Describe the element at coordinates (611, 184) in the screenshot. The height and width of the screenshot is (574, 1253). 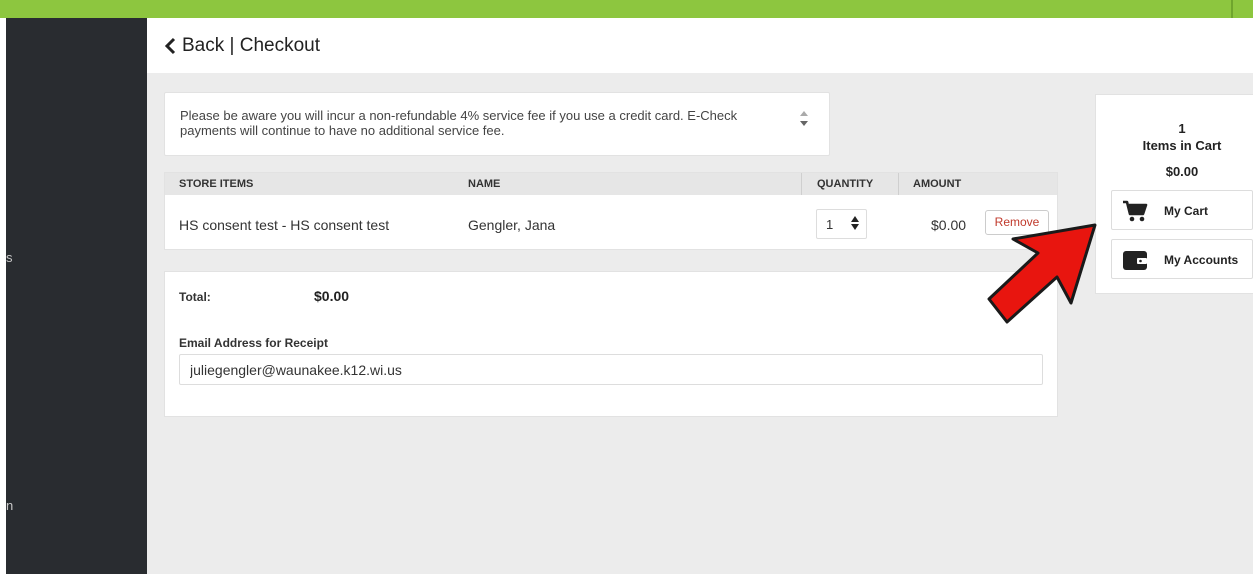
I see `table-header: STORE ITEMS NAME QUANTITY AMOUNT` at that location.